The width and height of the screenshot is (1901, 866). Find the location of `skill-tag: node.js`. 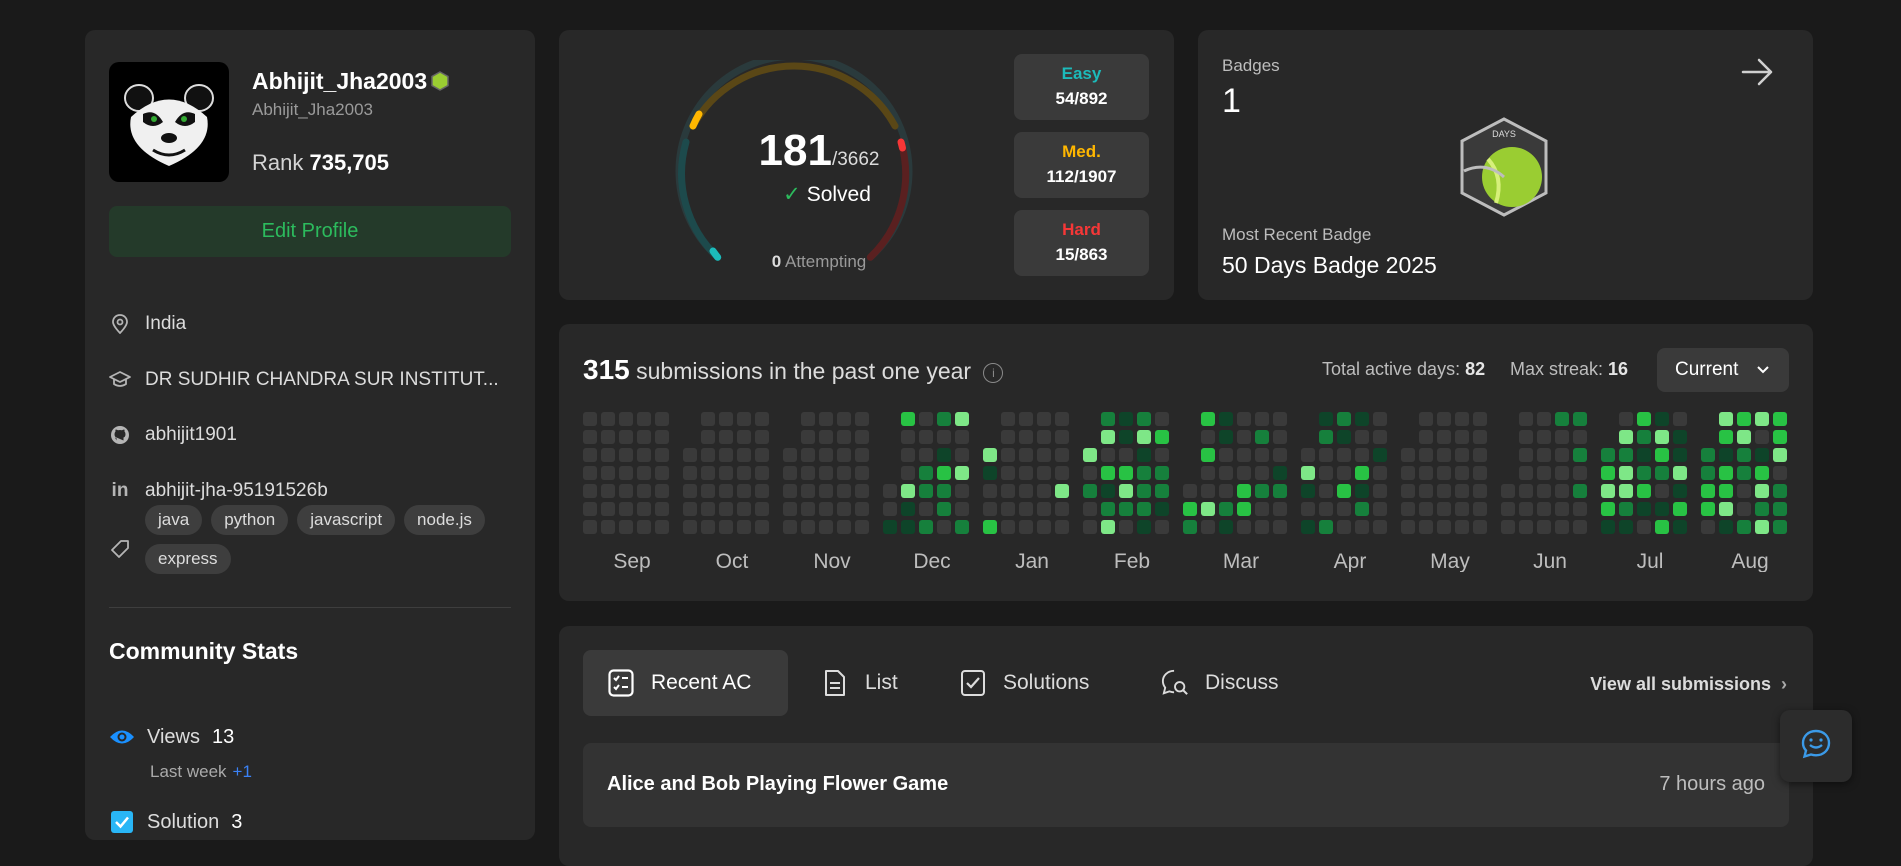

skill-tag: node.js is located at coordinates (444, 520).